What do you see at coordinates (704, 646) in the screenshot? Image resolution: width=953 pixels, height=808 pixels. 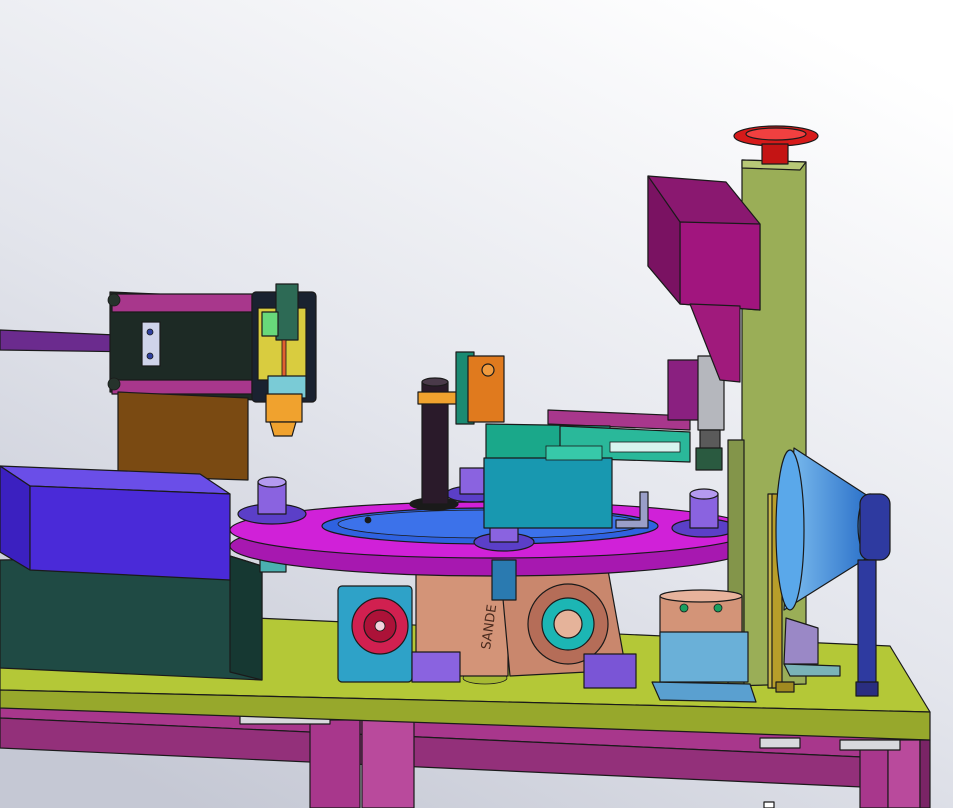 I see `clamp-station` at bounding box center [704, 646].